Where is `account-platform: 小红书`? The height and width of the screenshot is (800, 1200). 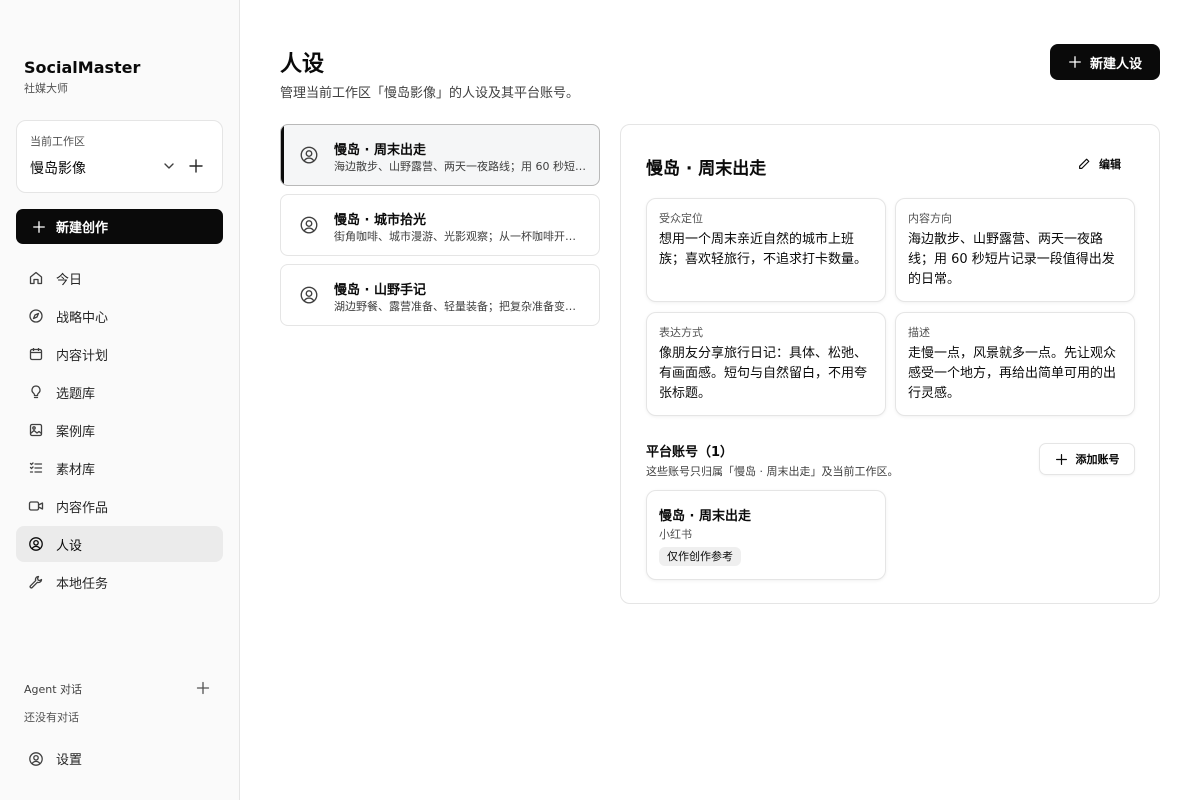
account-platform: 小红书 is located at coordinates (675, 534).